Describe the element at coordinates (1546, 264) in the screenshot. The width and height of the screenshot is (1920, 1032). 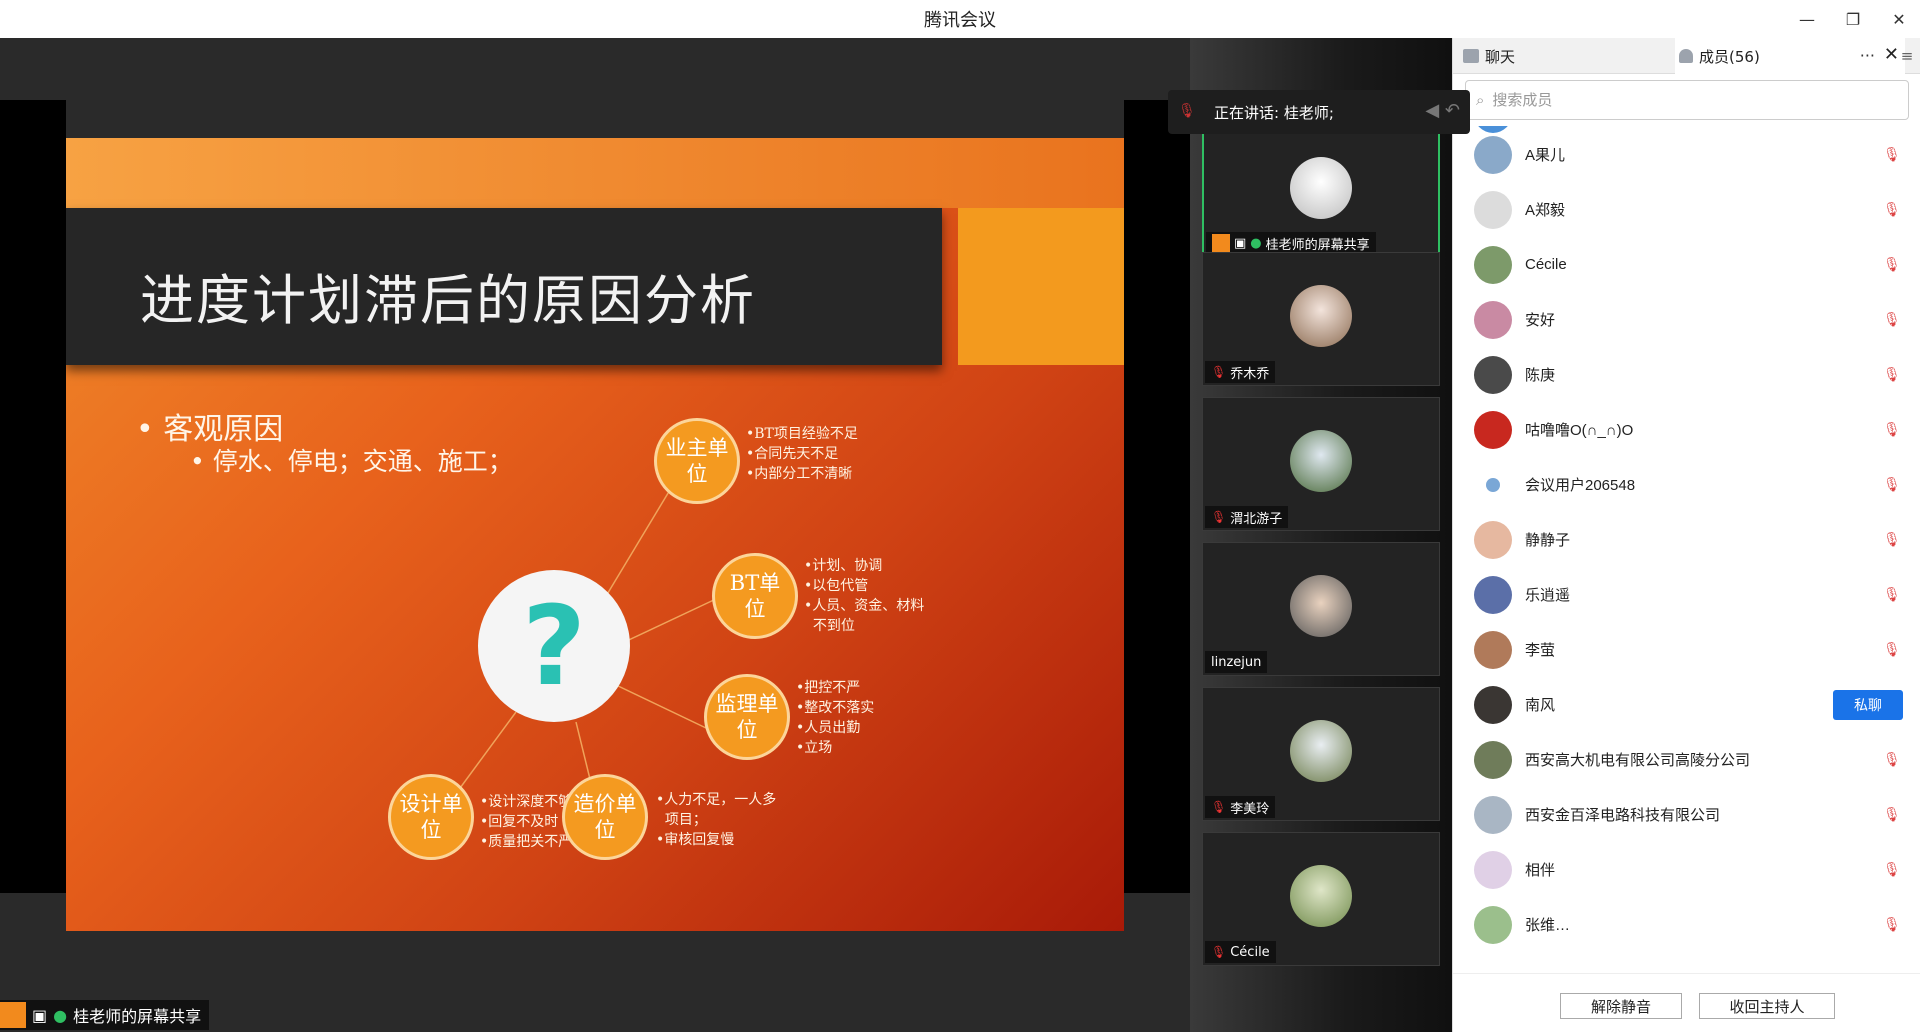
I see `member-name: Cécile` at that location.